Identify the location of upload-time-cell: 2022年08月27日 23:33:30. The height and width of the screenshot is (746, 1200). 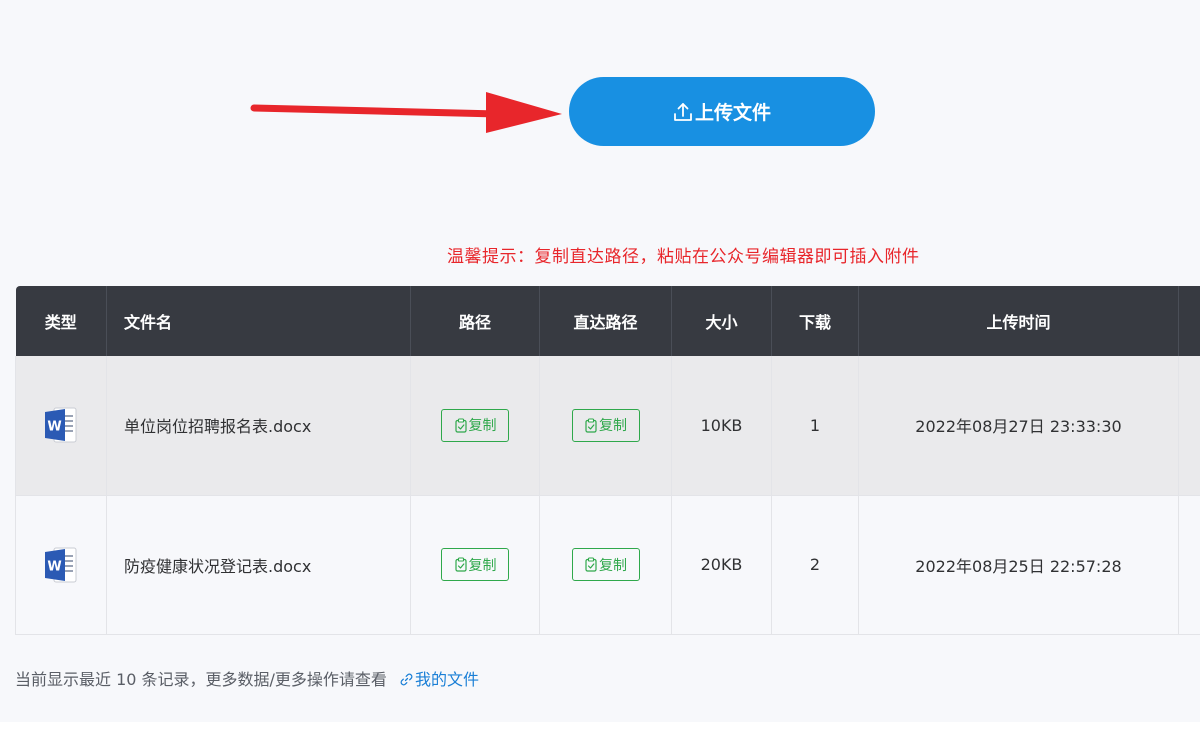
(1018, 426).